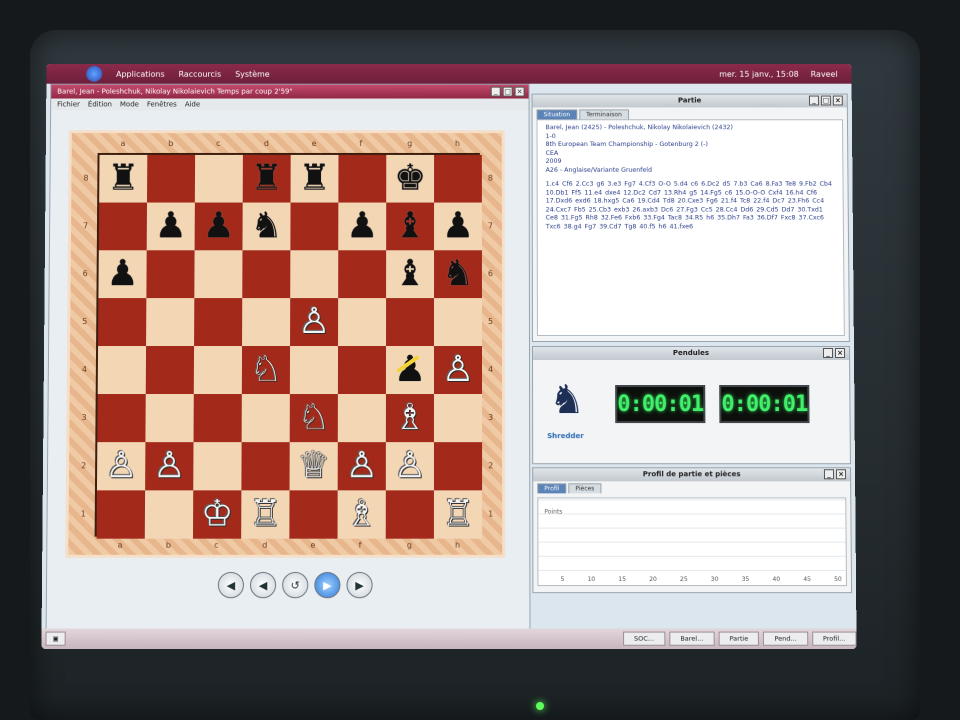 The image size is (960, 720). I want to click on panel-user: Raveel, so click(824, 73).